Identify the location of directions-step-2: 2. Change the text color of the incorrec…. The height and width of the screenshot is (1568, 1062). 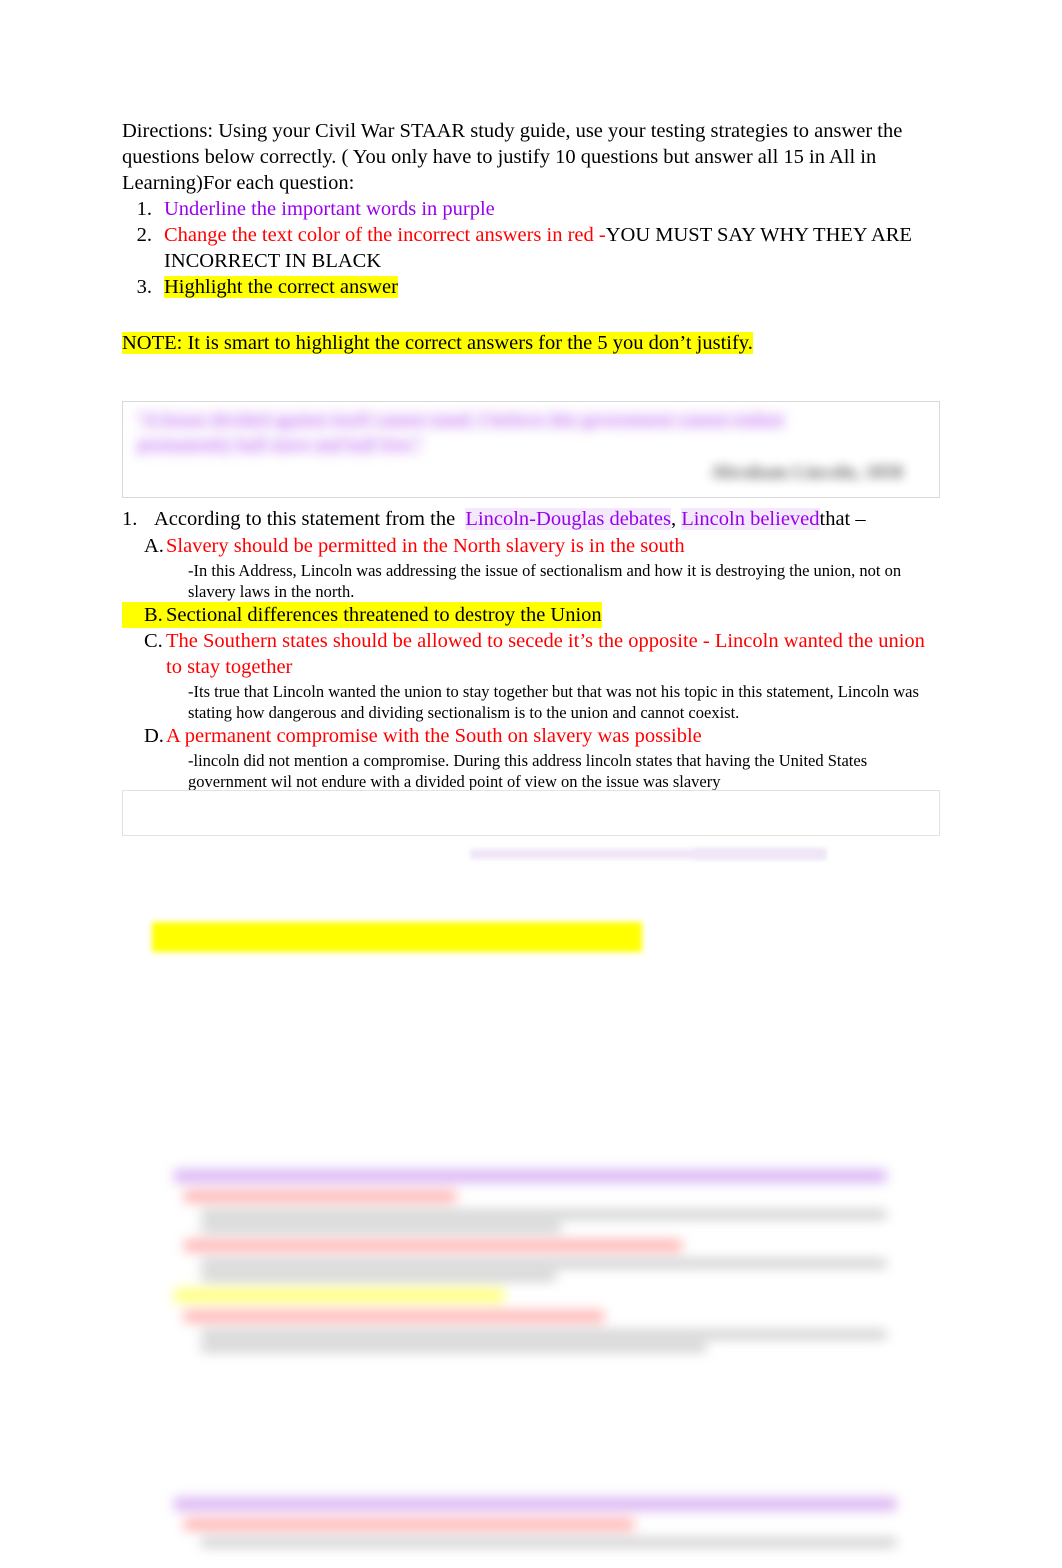
(531, 248).